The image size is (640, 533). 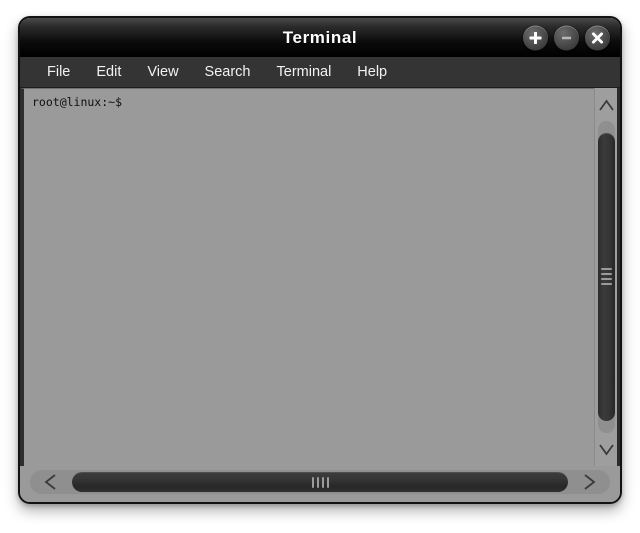 I want to click on horizontal-thumb-grip, so click(x=320, y=482).